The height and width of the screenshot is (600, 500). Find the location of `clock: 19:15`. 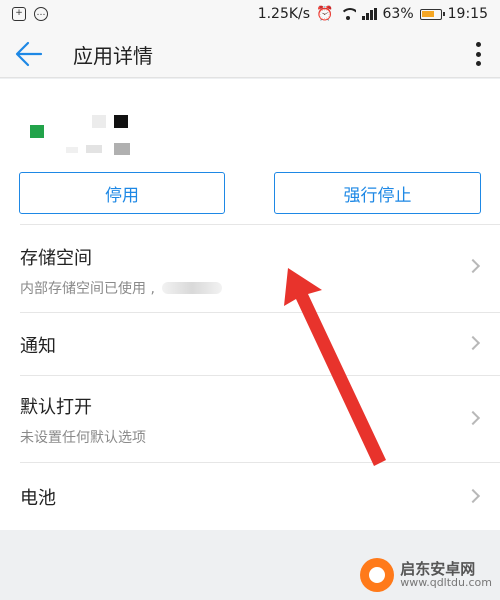

clock: 19:15 is located at coordinates (467, 14).